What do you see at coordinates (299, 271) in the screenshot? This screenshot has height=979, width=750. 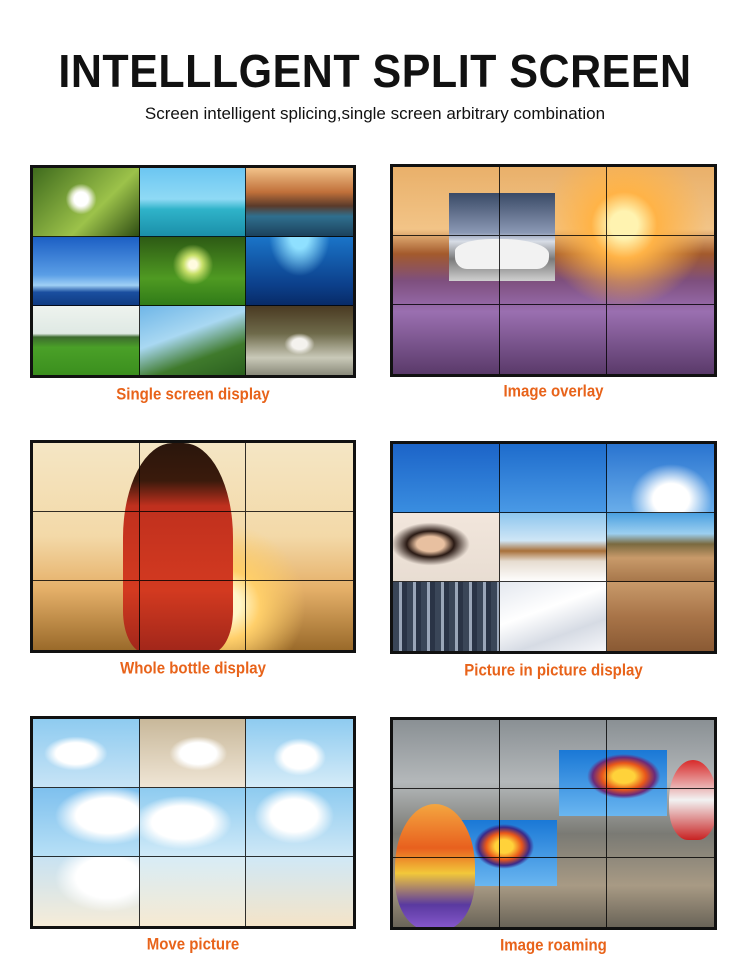 I see `underwater-tile` at bounding box center [299, 271].